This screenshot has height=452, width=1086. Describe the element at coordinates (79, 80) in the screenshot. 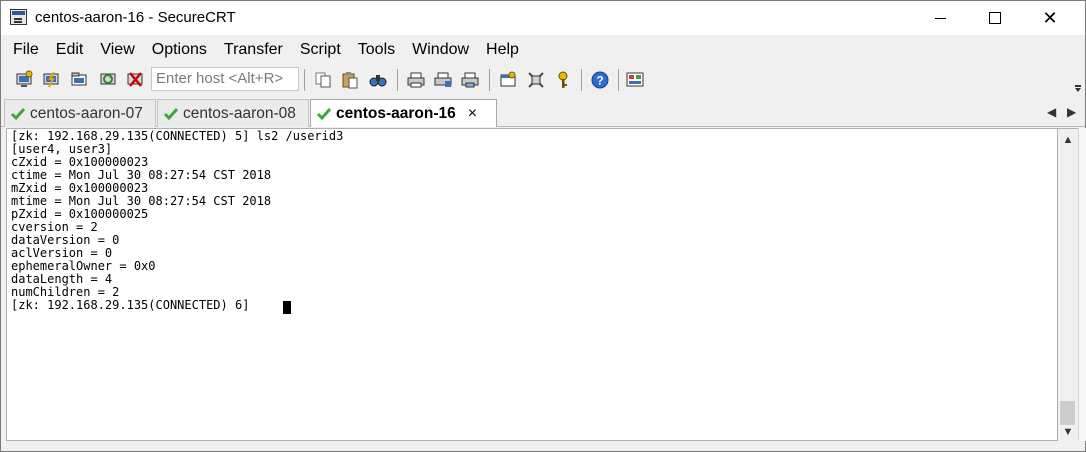

I see `connect-tab-icon` at that location.